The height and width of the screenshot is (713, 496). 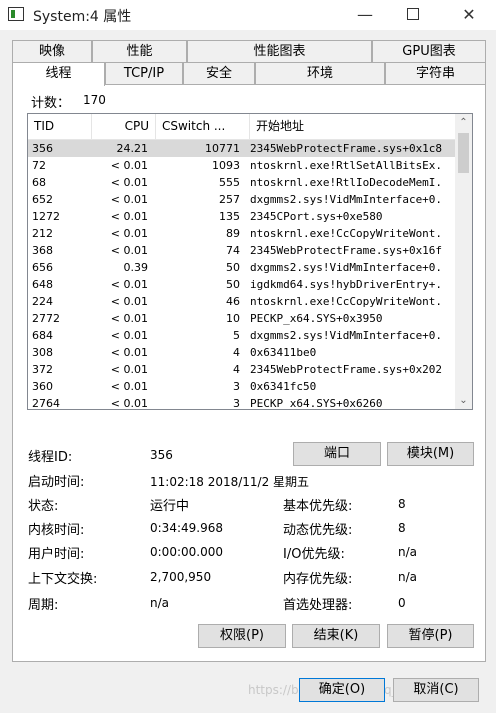 What do you see at coordinates (236, 352) in the screenshot?
I see `cell-cswitch: 4` at bounding box center [236, 352].